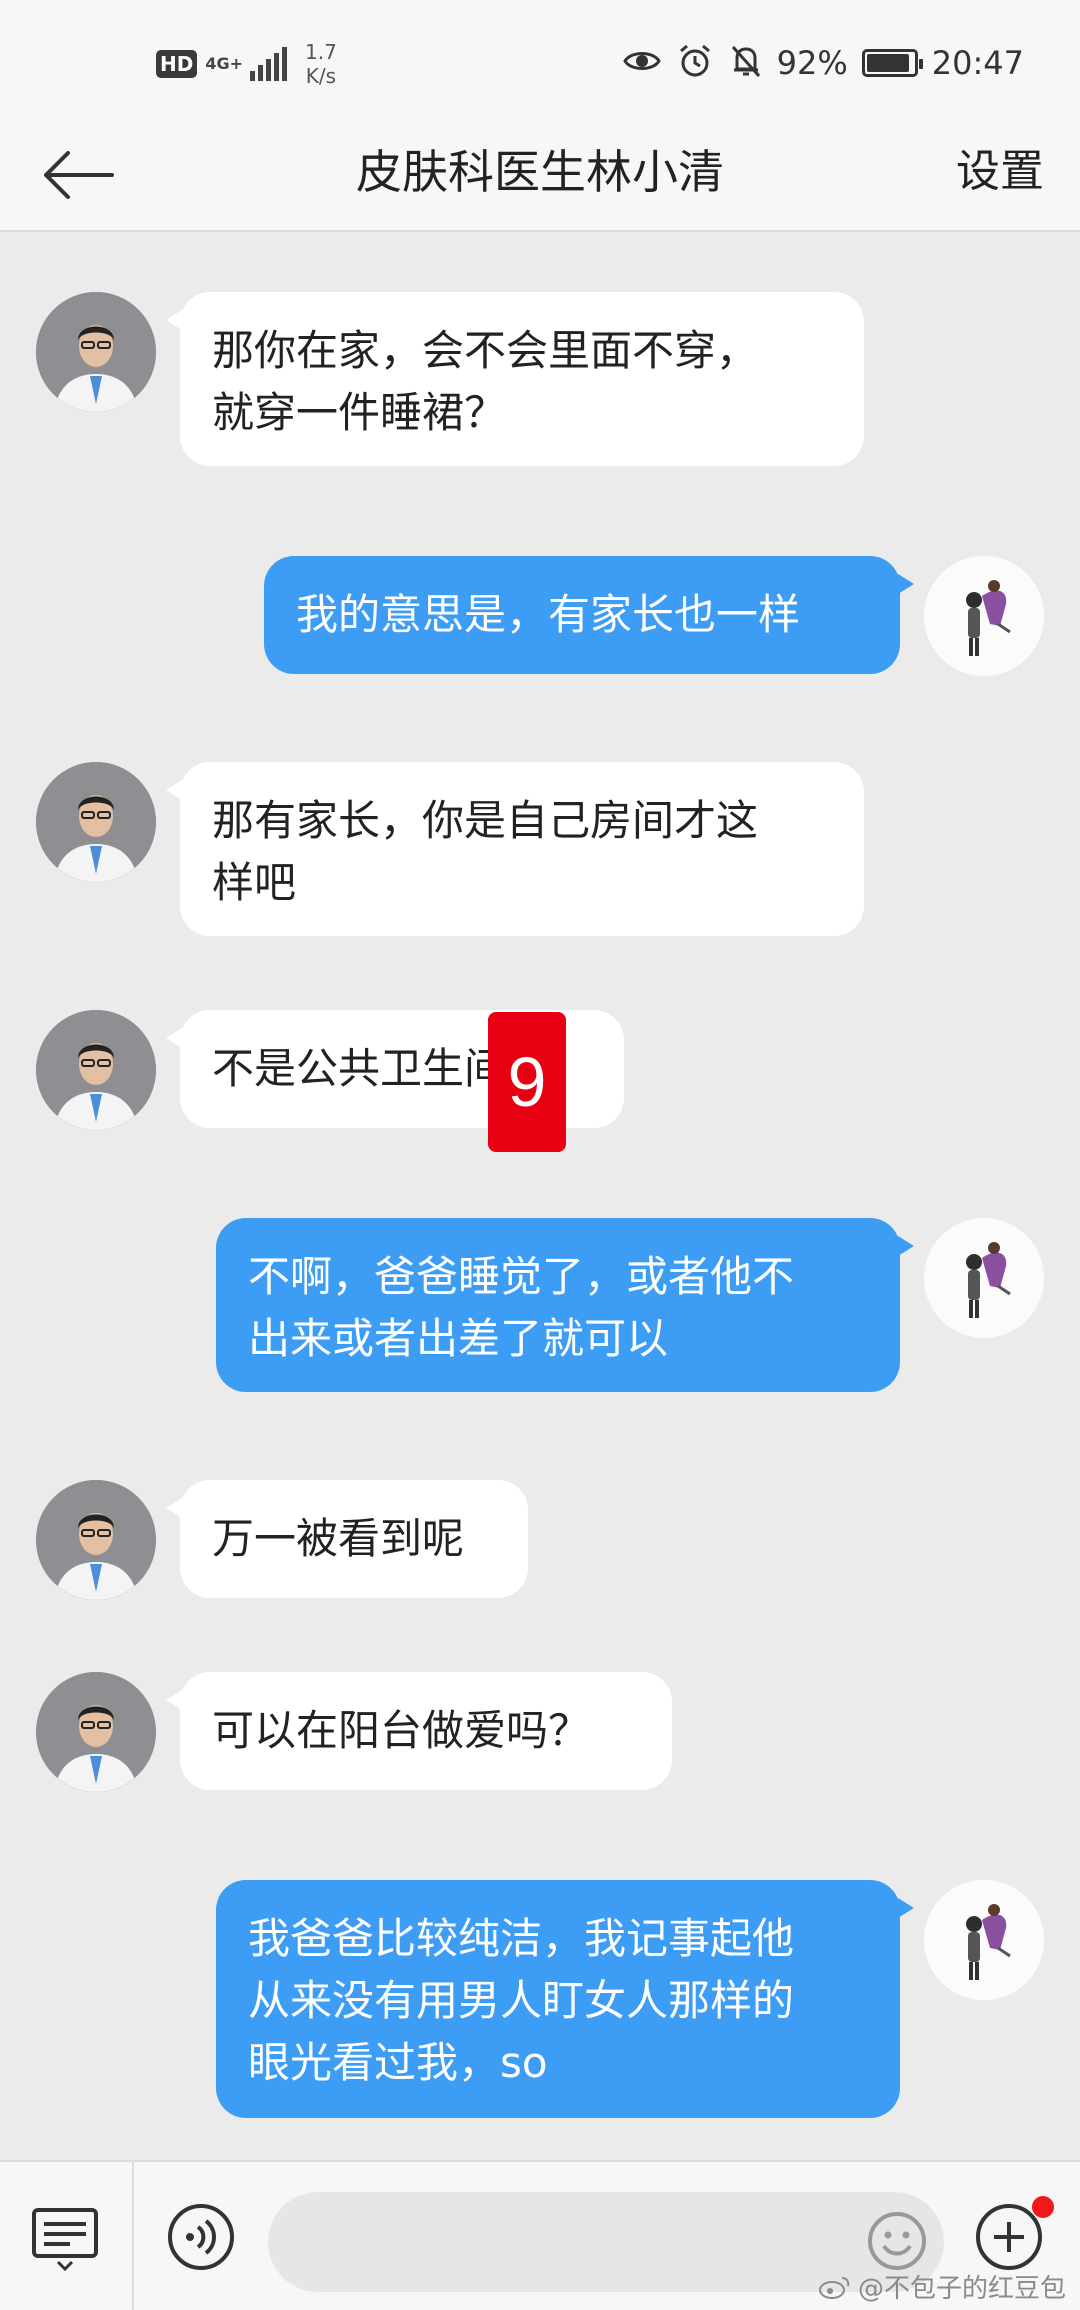 Image resolution: width=1080 pixels, height=2310 pixels. I want to click on message-line: 可以在阳台做爱吗？, so click(401, 1730).